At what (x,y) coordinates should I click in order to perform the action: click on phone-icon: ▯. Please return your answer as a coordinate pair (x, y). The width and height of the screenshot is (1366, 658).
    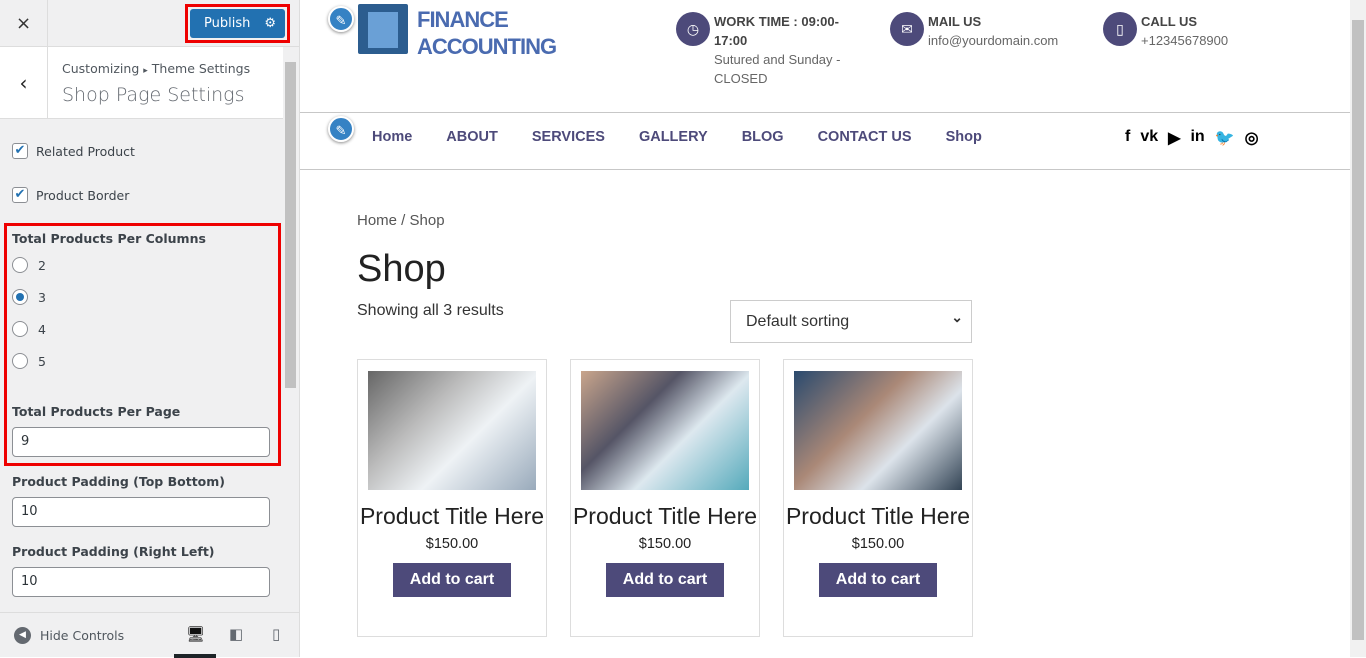
    Looking at the image, I should click on (1120, 29).